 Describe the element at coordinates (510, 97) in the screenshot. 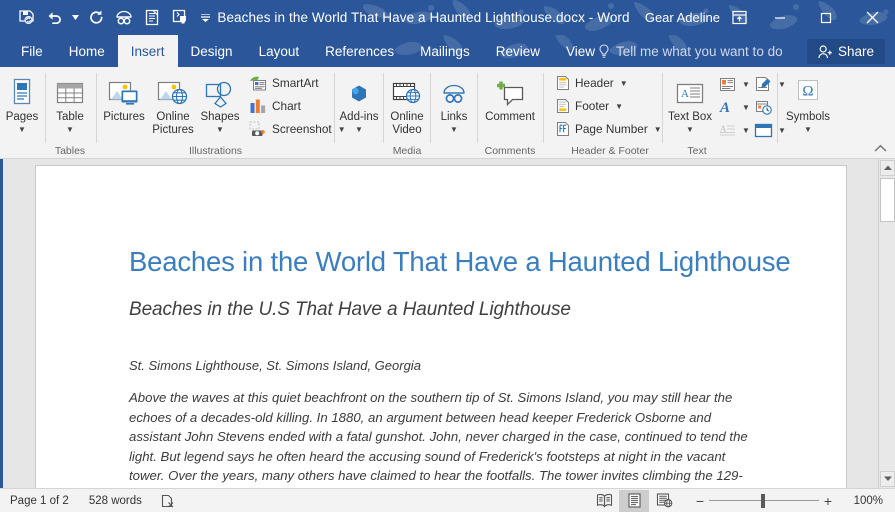

I see `comment-button: Comment` at that location.